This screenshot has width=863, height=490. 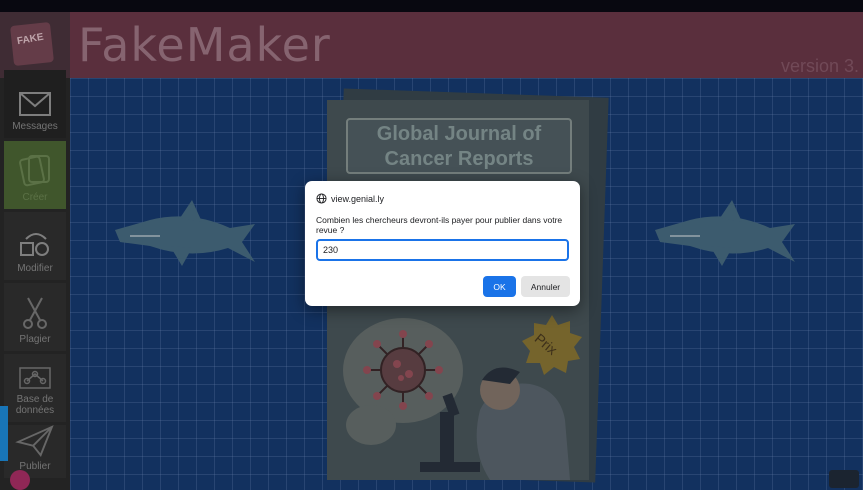 I want to click on dialog-origin: view.genial.ly, so click(x=350, y=198).